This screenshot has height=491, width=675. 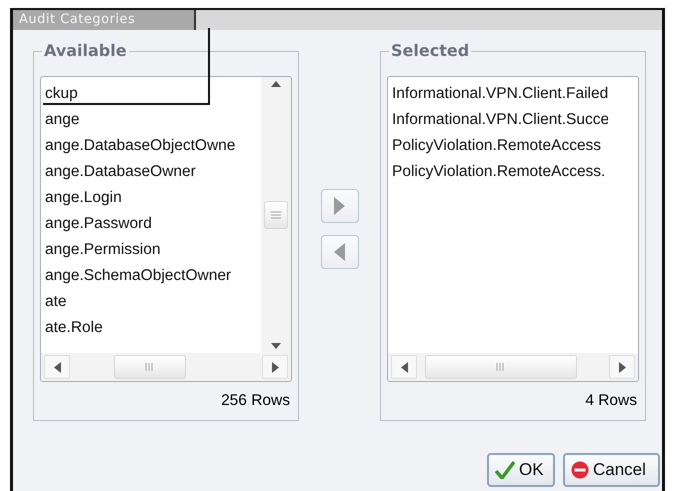 I want to click on list-item: ange.Password, so click(x=153, y=224).